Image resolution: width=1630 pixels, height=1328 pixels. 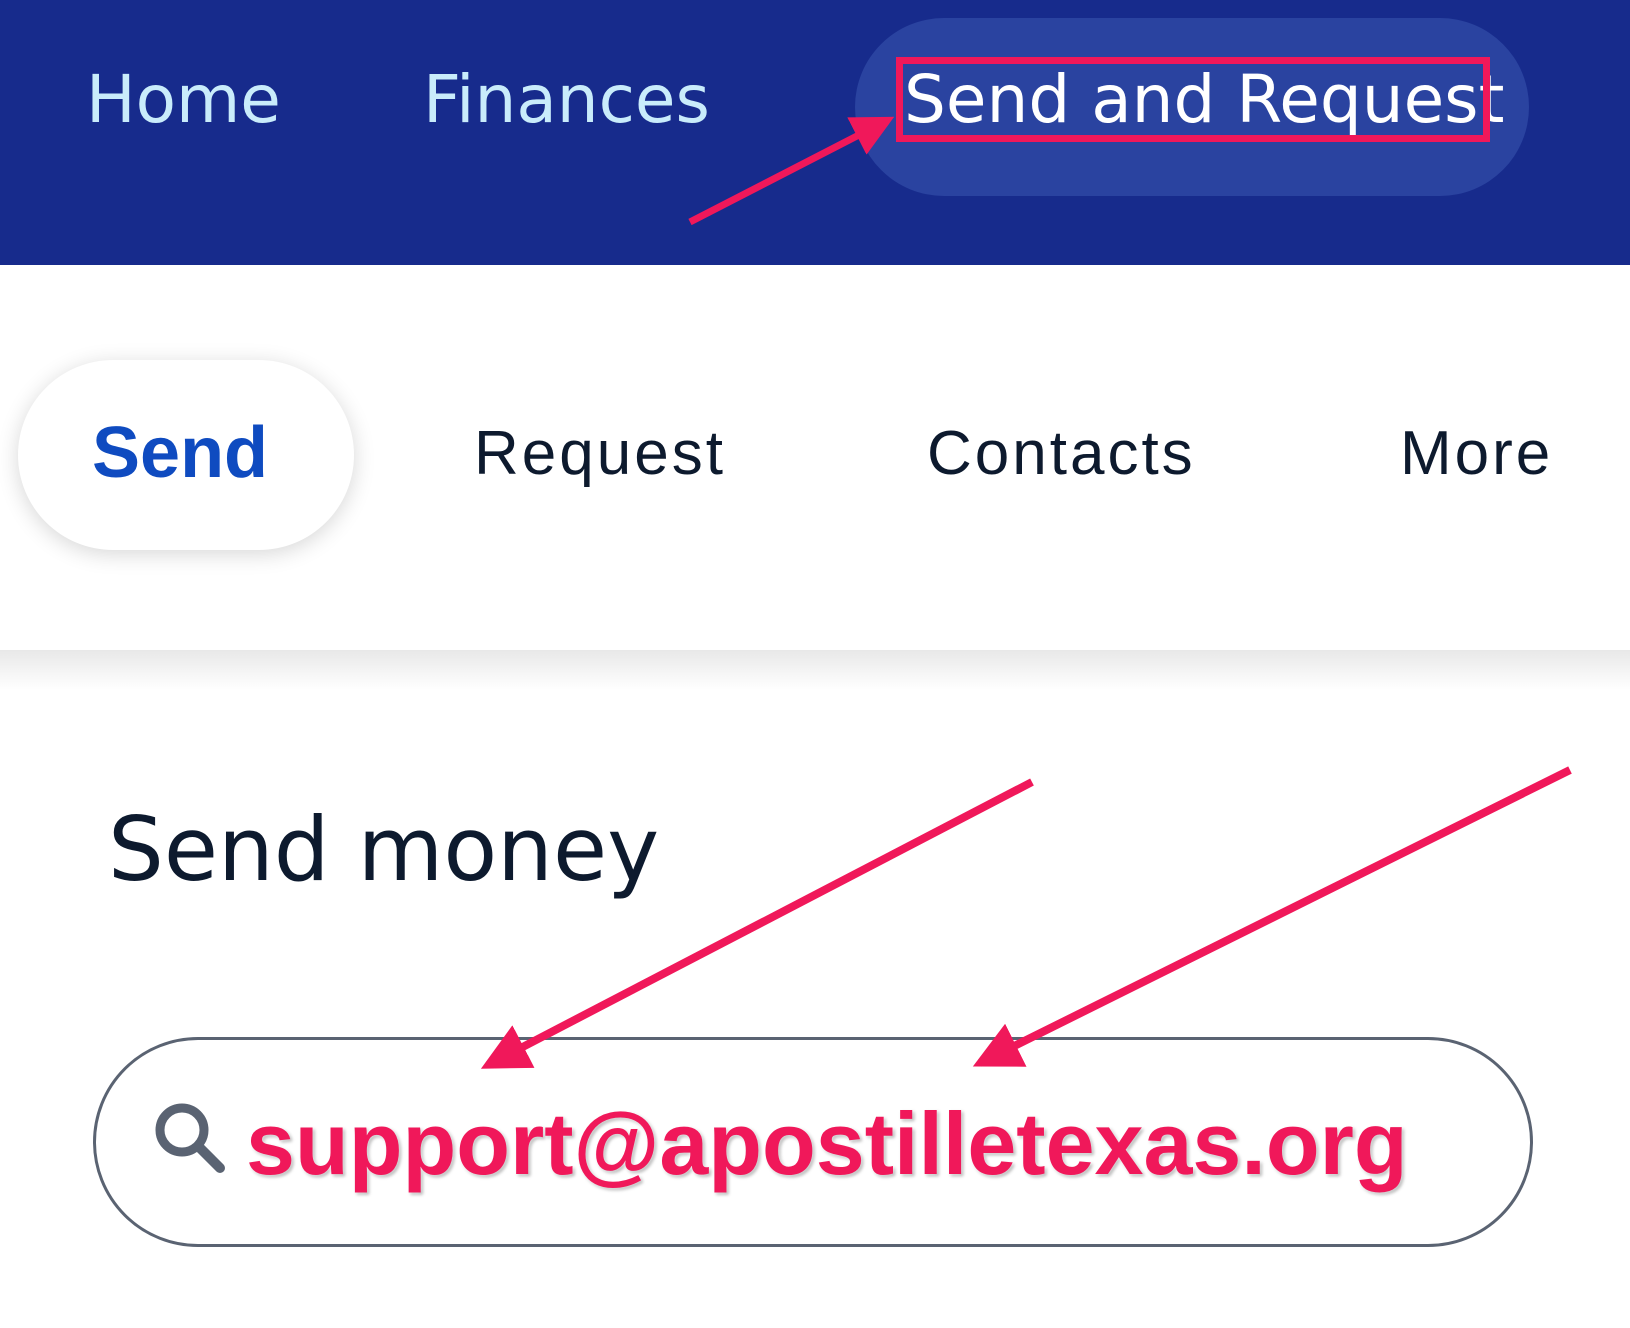 I want to click on sub-nav-divider-shadow, so click(x=815, y=670).